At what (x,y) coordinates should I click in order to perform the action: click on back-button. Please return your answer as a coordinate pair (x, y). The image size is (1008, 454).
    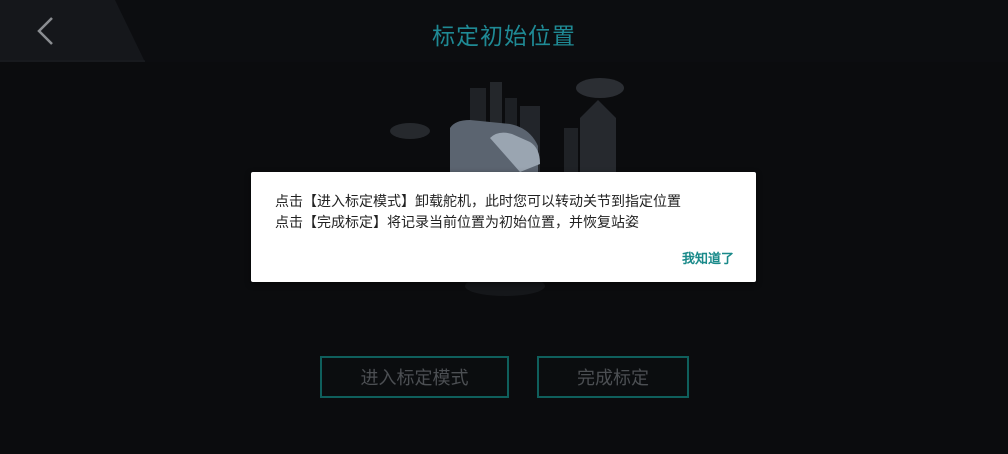
    Looking at the image, I should click on (45, 31).